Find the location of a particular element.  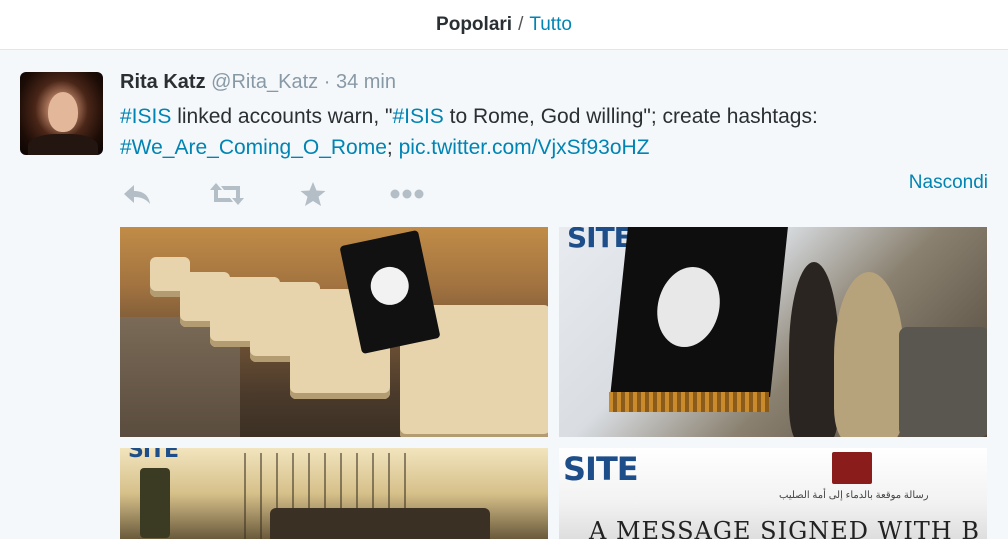

media-photo-street: SITE is located at coordinates (334, 493).